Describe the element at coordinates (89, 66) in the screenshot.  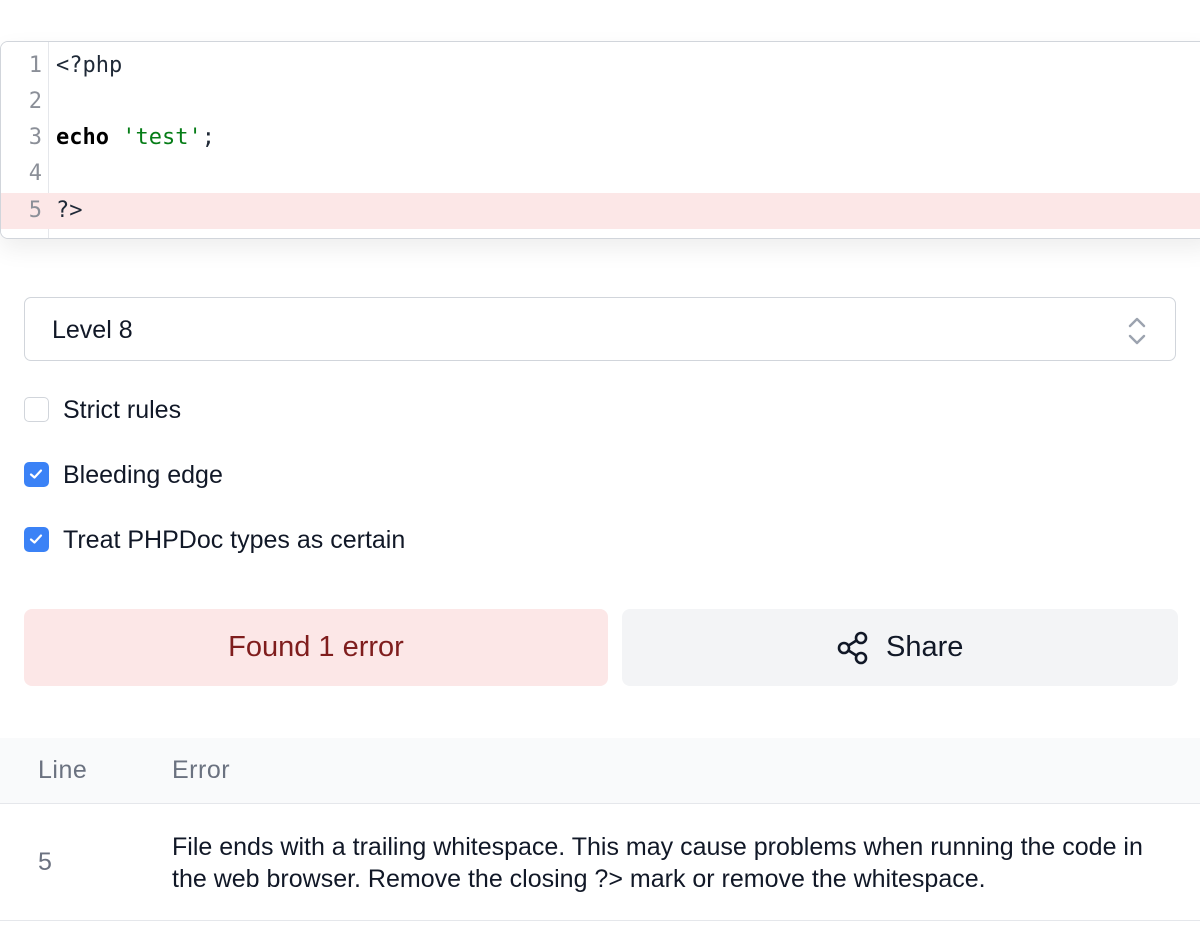
I see `code-text: <?php` at that location.